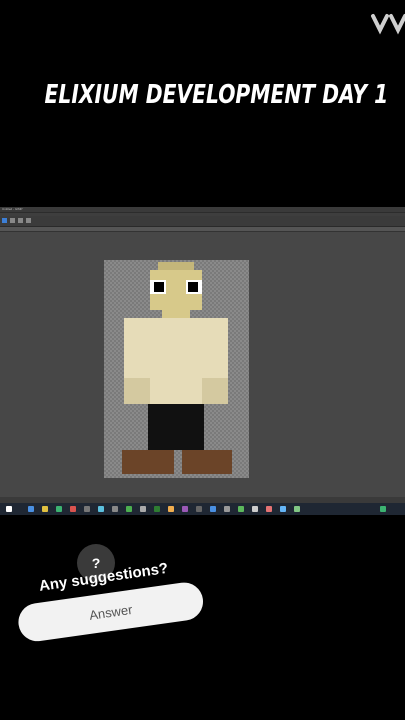 The image size is (405, 720). Describe the element at coordinates (207, 462) in the screenshot. I see `sprite-right-boot` at that location.